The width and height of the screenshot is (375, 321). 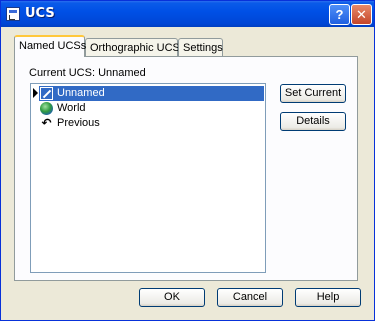 What do you see at coordinates (148, 108) in the screenshot?
I see `list-item-world: World` at bounding box center [148, 108].